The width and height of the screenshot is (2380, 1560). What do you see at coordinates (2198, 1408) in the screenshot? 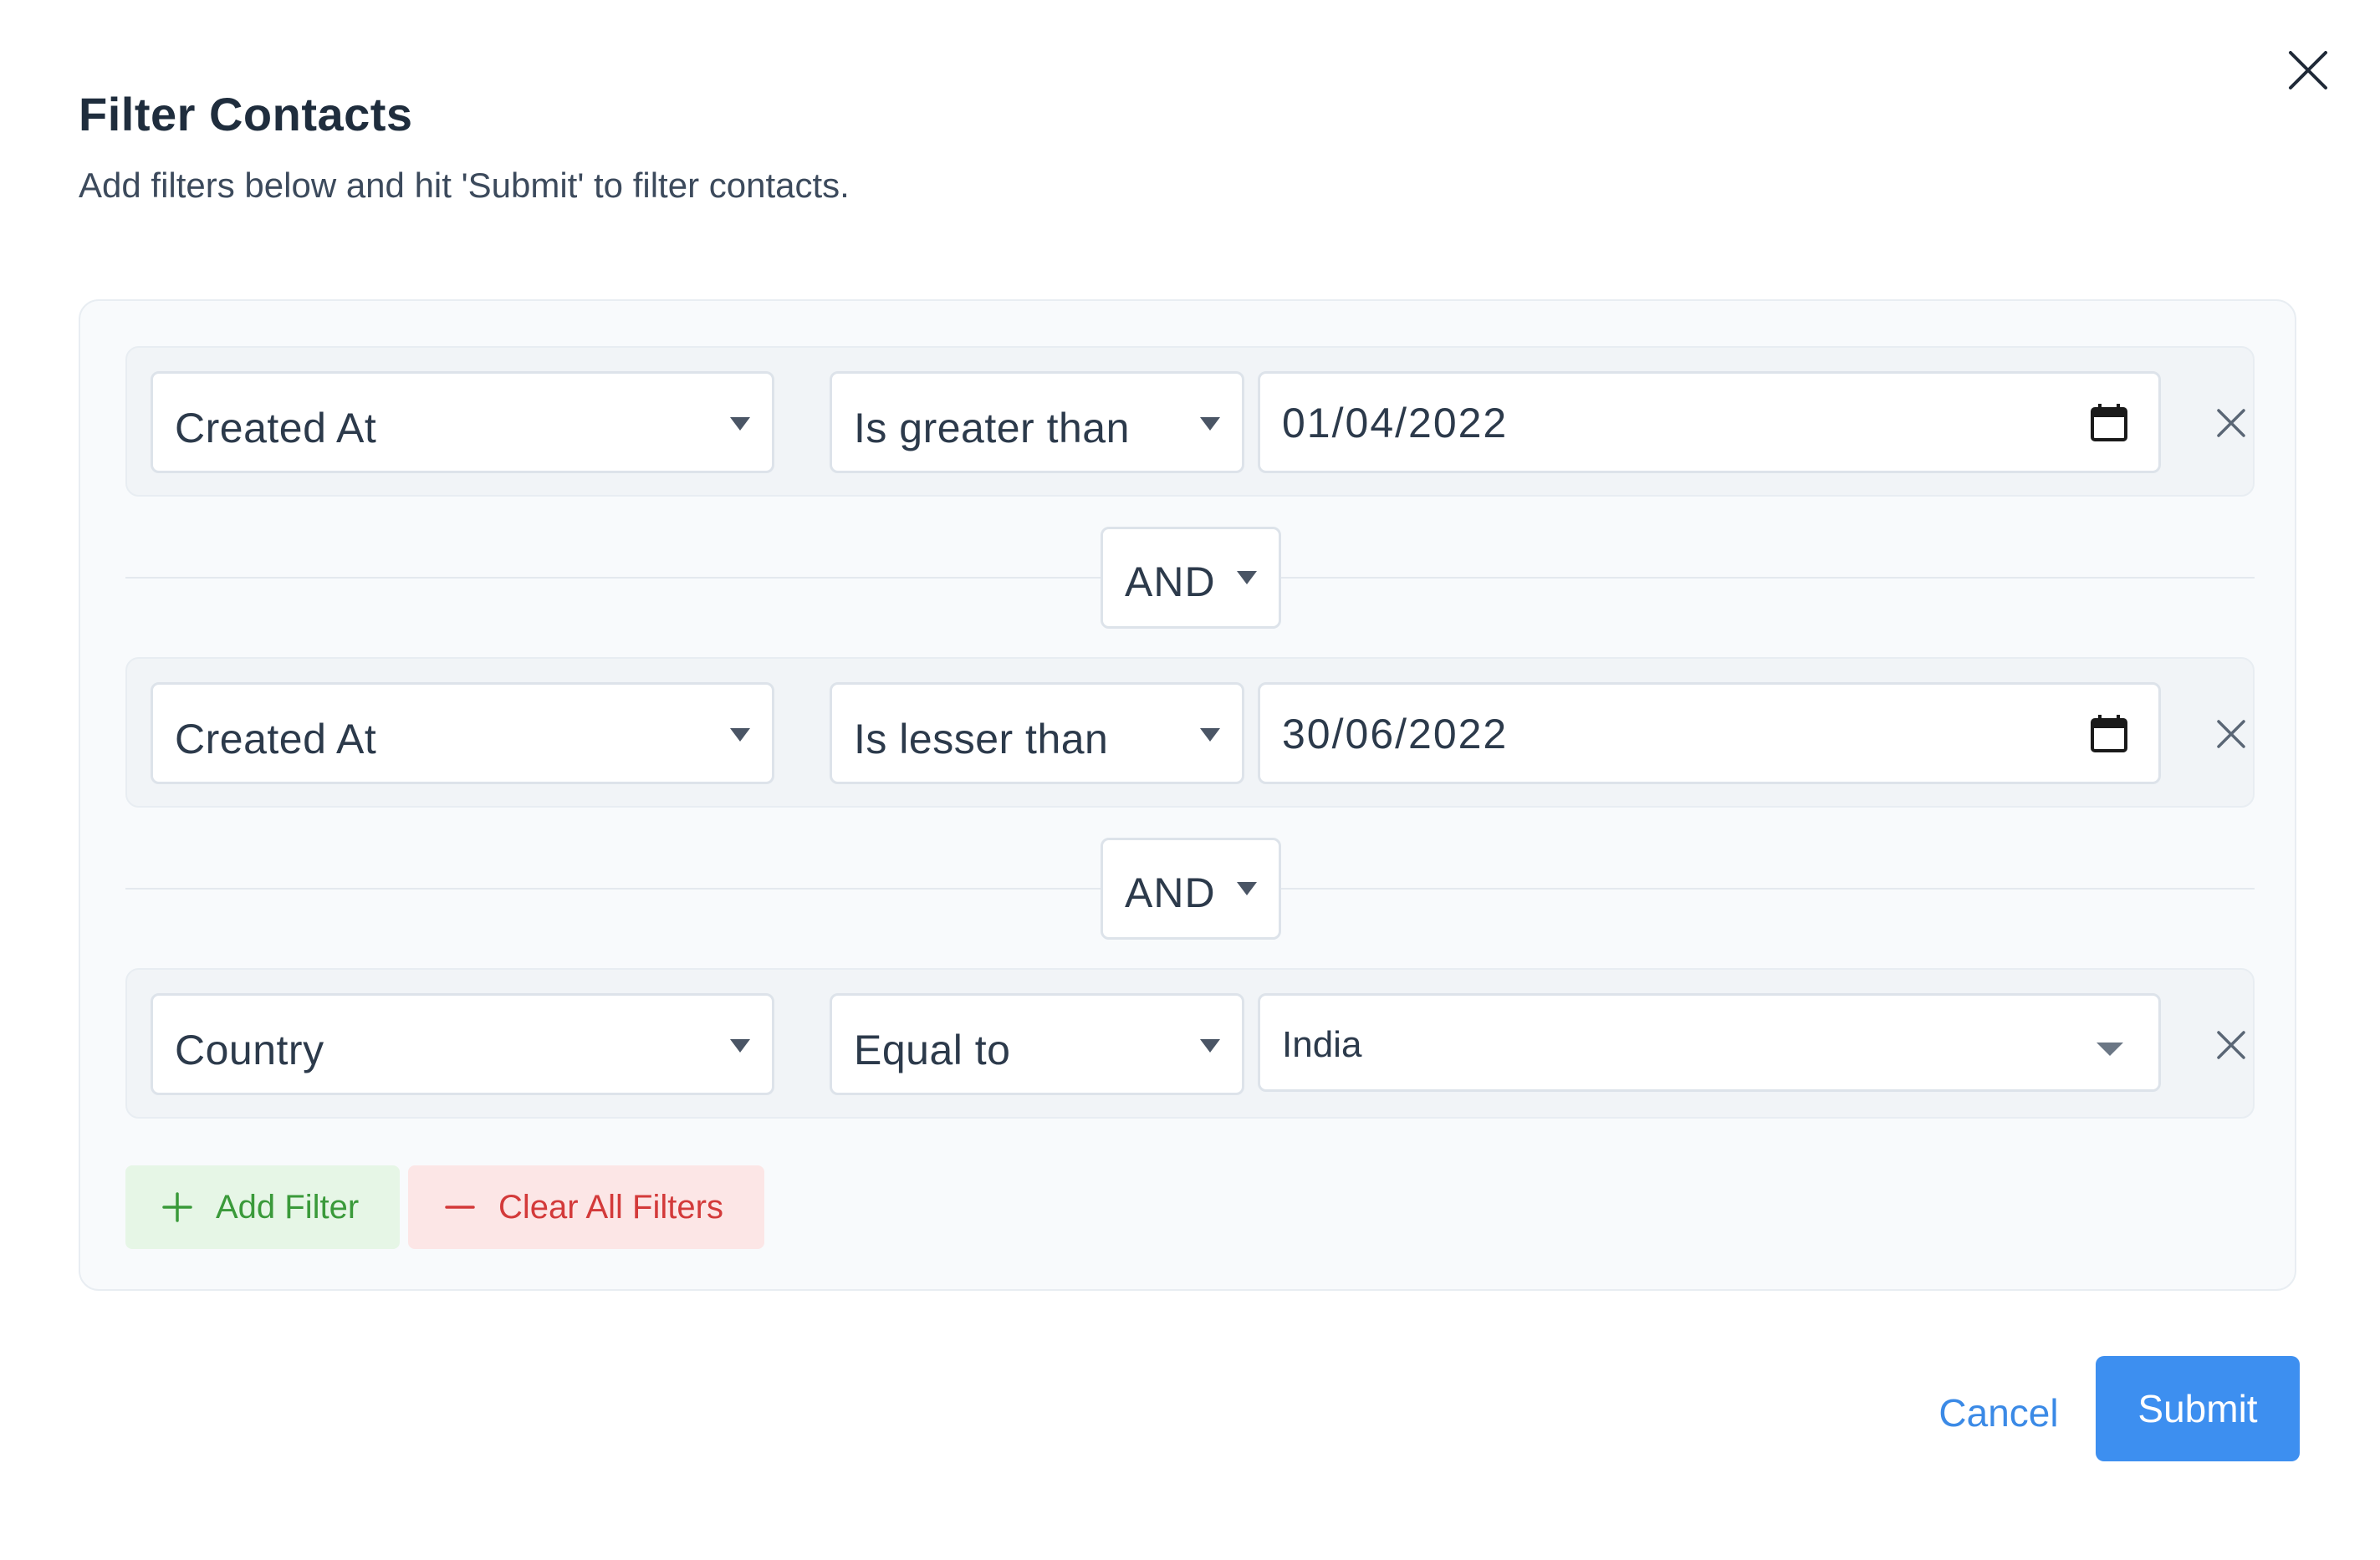
I see `submit-button: Submit` at bounding box center [2198, 1408].